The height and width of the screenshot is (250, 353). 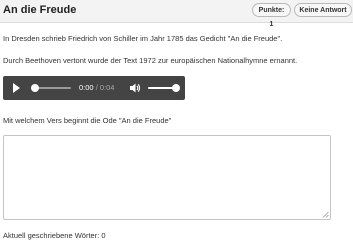 What do you see at coordinates (271, 15) in the screenshot?
I see `points-button: Punkte: 1` at bounding box center [271, 15].